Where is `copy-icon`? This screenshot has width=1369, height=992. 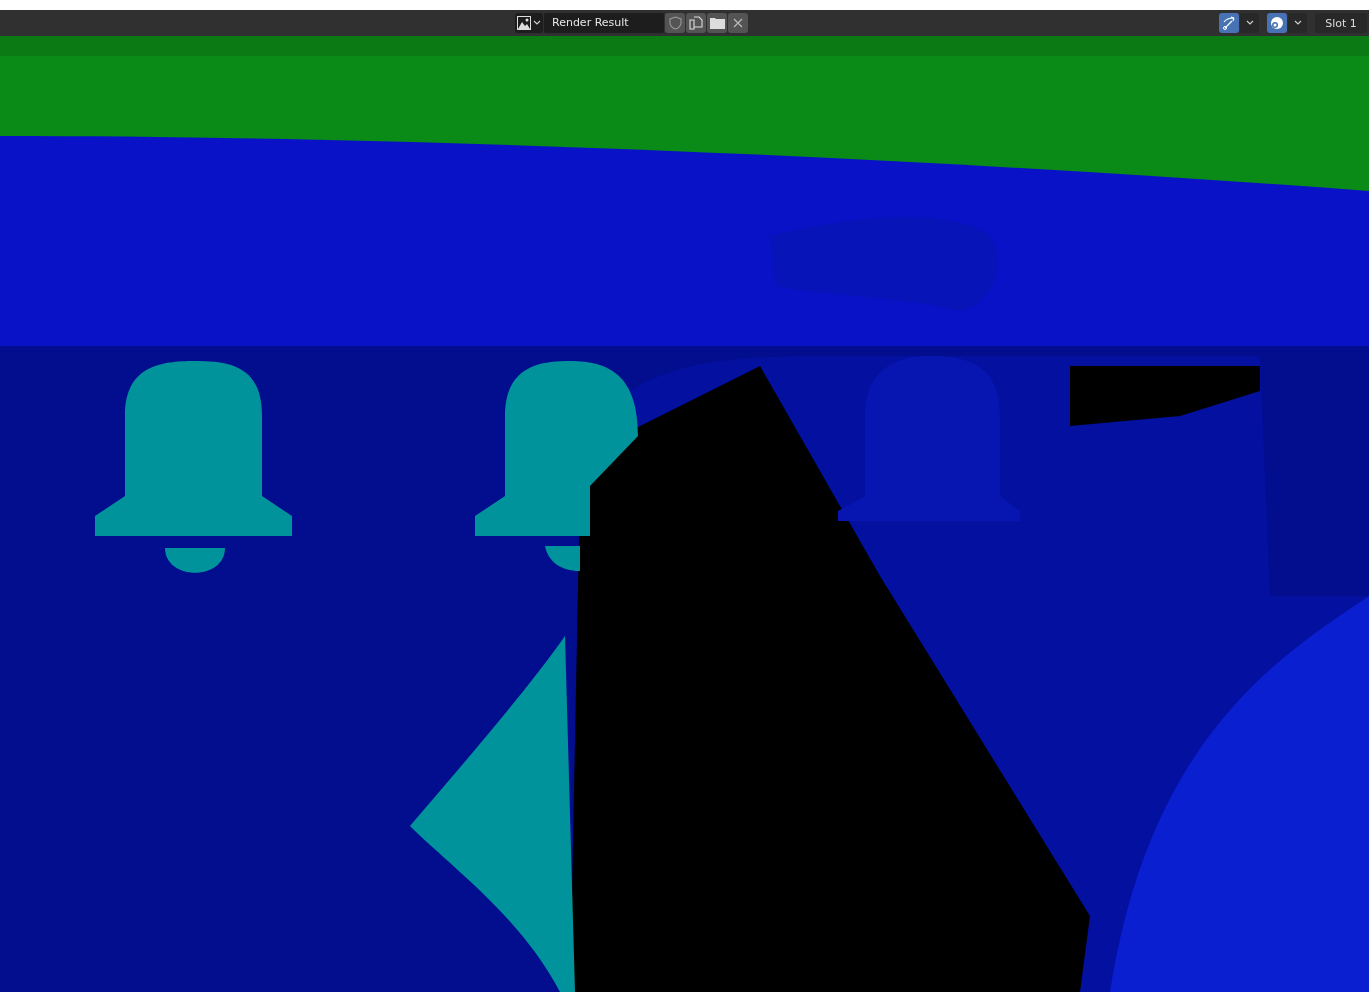 copy-icon is located at coordinates (696, 23).